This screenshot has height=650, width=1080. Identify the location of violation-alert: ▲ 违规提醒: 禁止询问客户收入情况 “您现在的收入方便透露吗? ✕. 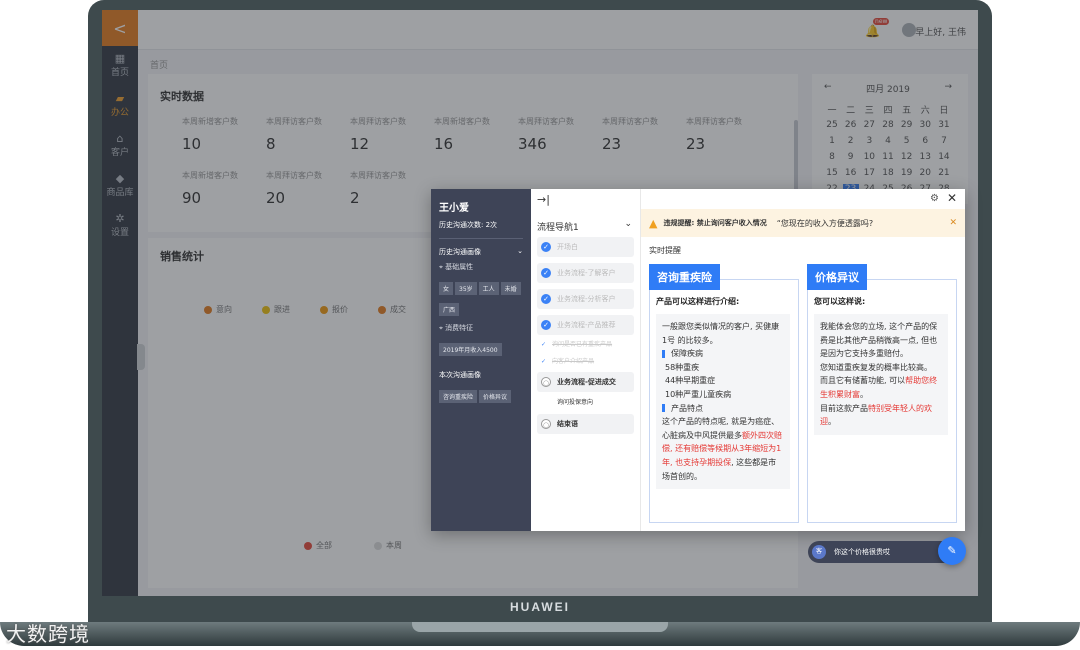
(803, 223).